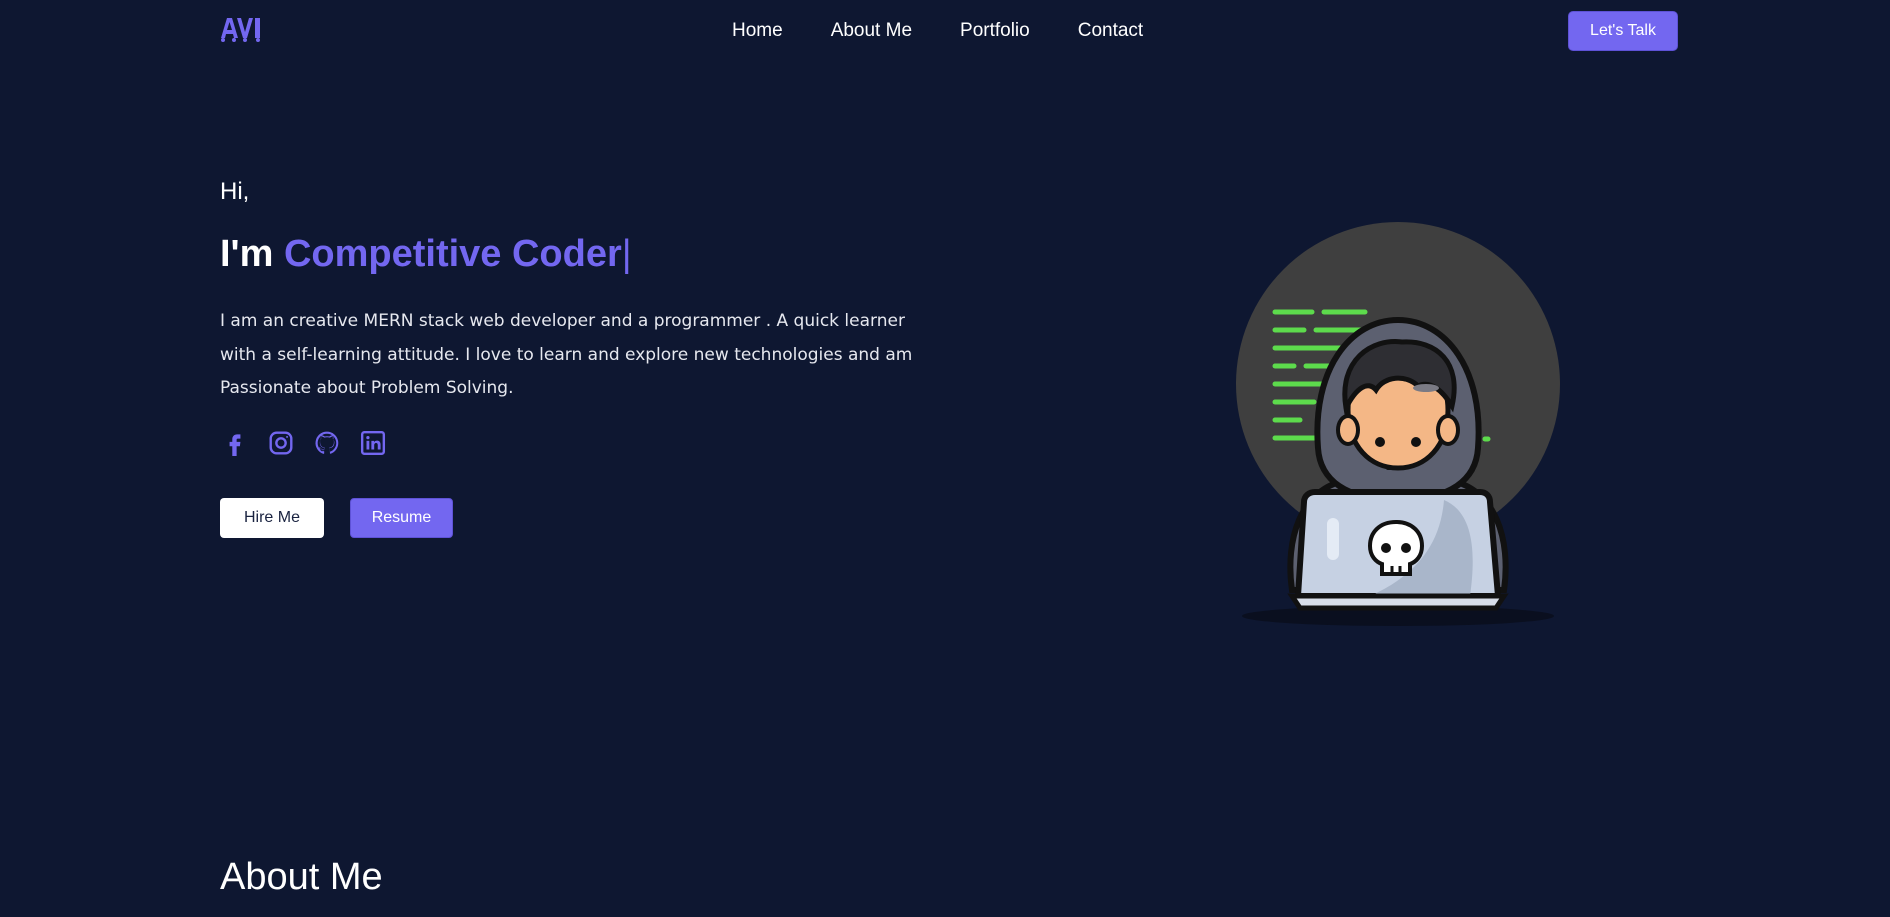 This screenshot has width=1890, height=917. What do you see at coordinates (373, 443) in the screenshot?
I see `linkedin-icon` at bounding box center [373, 443].